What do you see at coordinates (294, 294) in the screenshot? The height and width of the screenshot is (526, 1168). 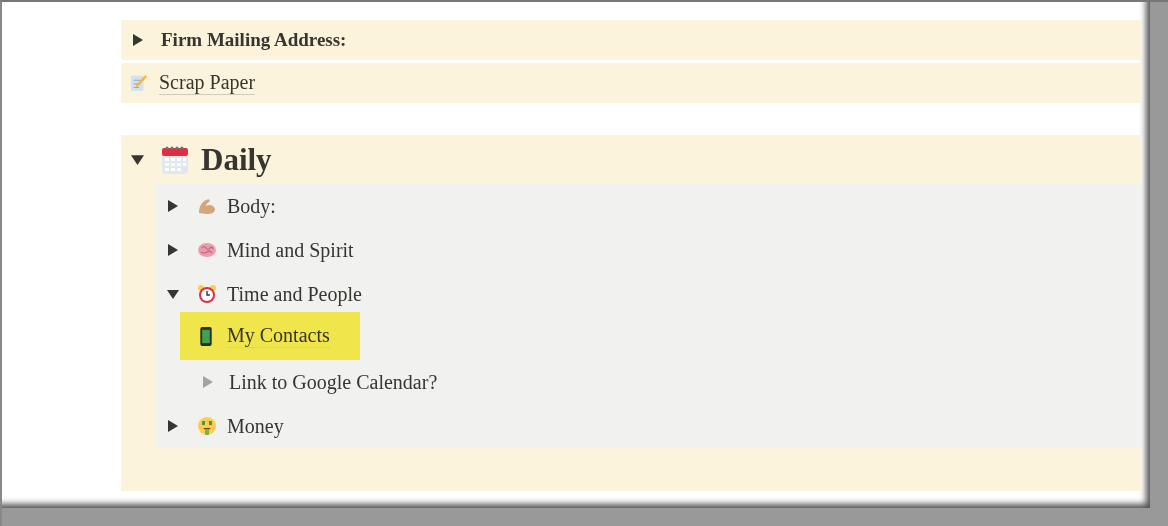 I see `toggle-title: Time and People` at bounding box center [294, 294].